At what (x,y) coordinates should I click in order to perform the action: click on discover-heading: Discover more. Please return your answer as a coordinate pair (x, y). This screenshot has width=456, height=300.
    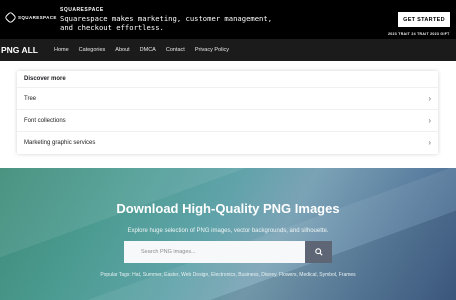
    Looking at the image, I should click on (45, 79).